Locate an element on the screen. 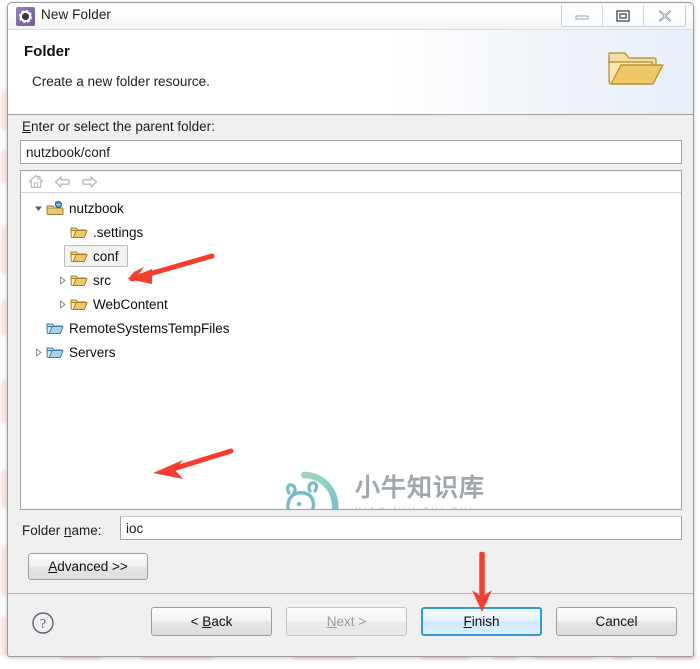 Image resolution: width=700 pixels, height=669 pixels. back-icon is located at coordinates (62, 182).